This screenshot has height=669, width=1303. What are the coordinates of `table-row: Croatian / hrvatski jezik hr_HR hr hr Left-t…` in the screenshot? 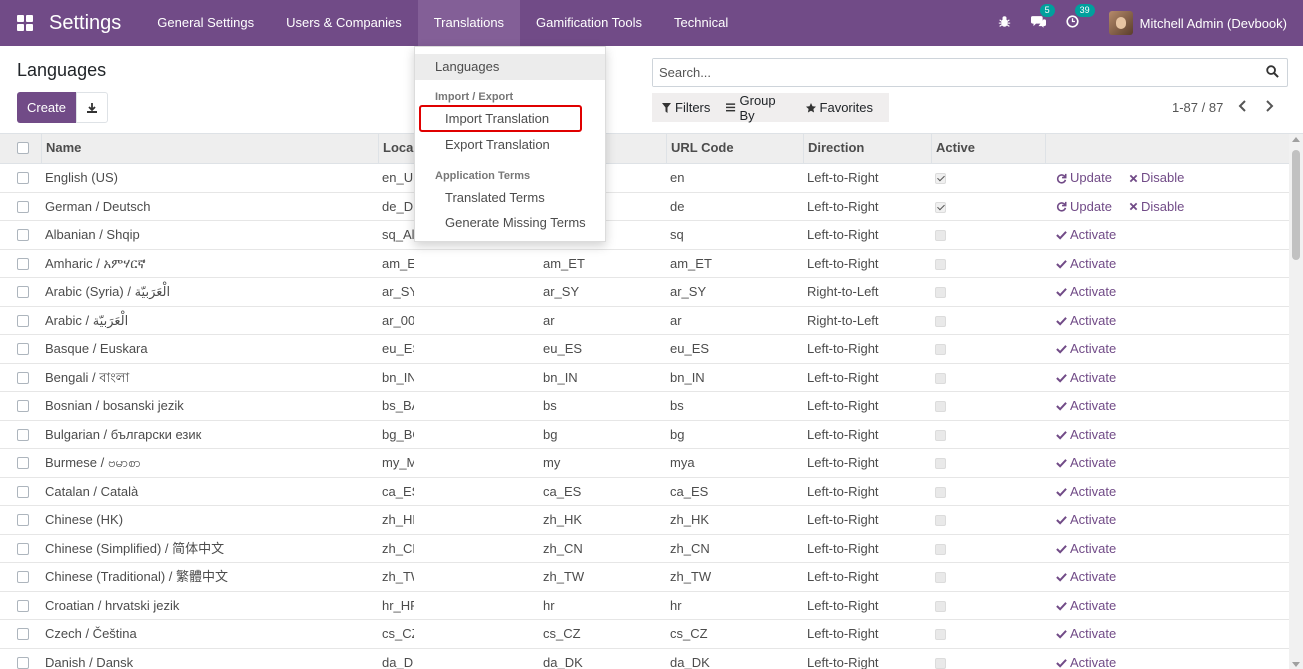 It's located at (644, 605).